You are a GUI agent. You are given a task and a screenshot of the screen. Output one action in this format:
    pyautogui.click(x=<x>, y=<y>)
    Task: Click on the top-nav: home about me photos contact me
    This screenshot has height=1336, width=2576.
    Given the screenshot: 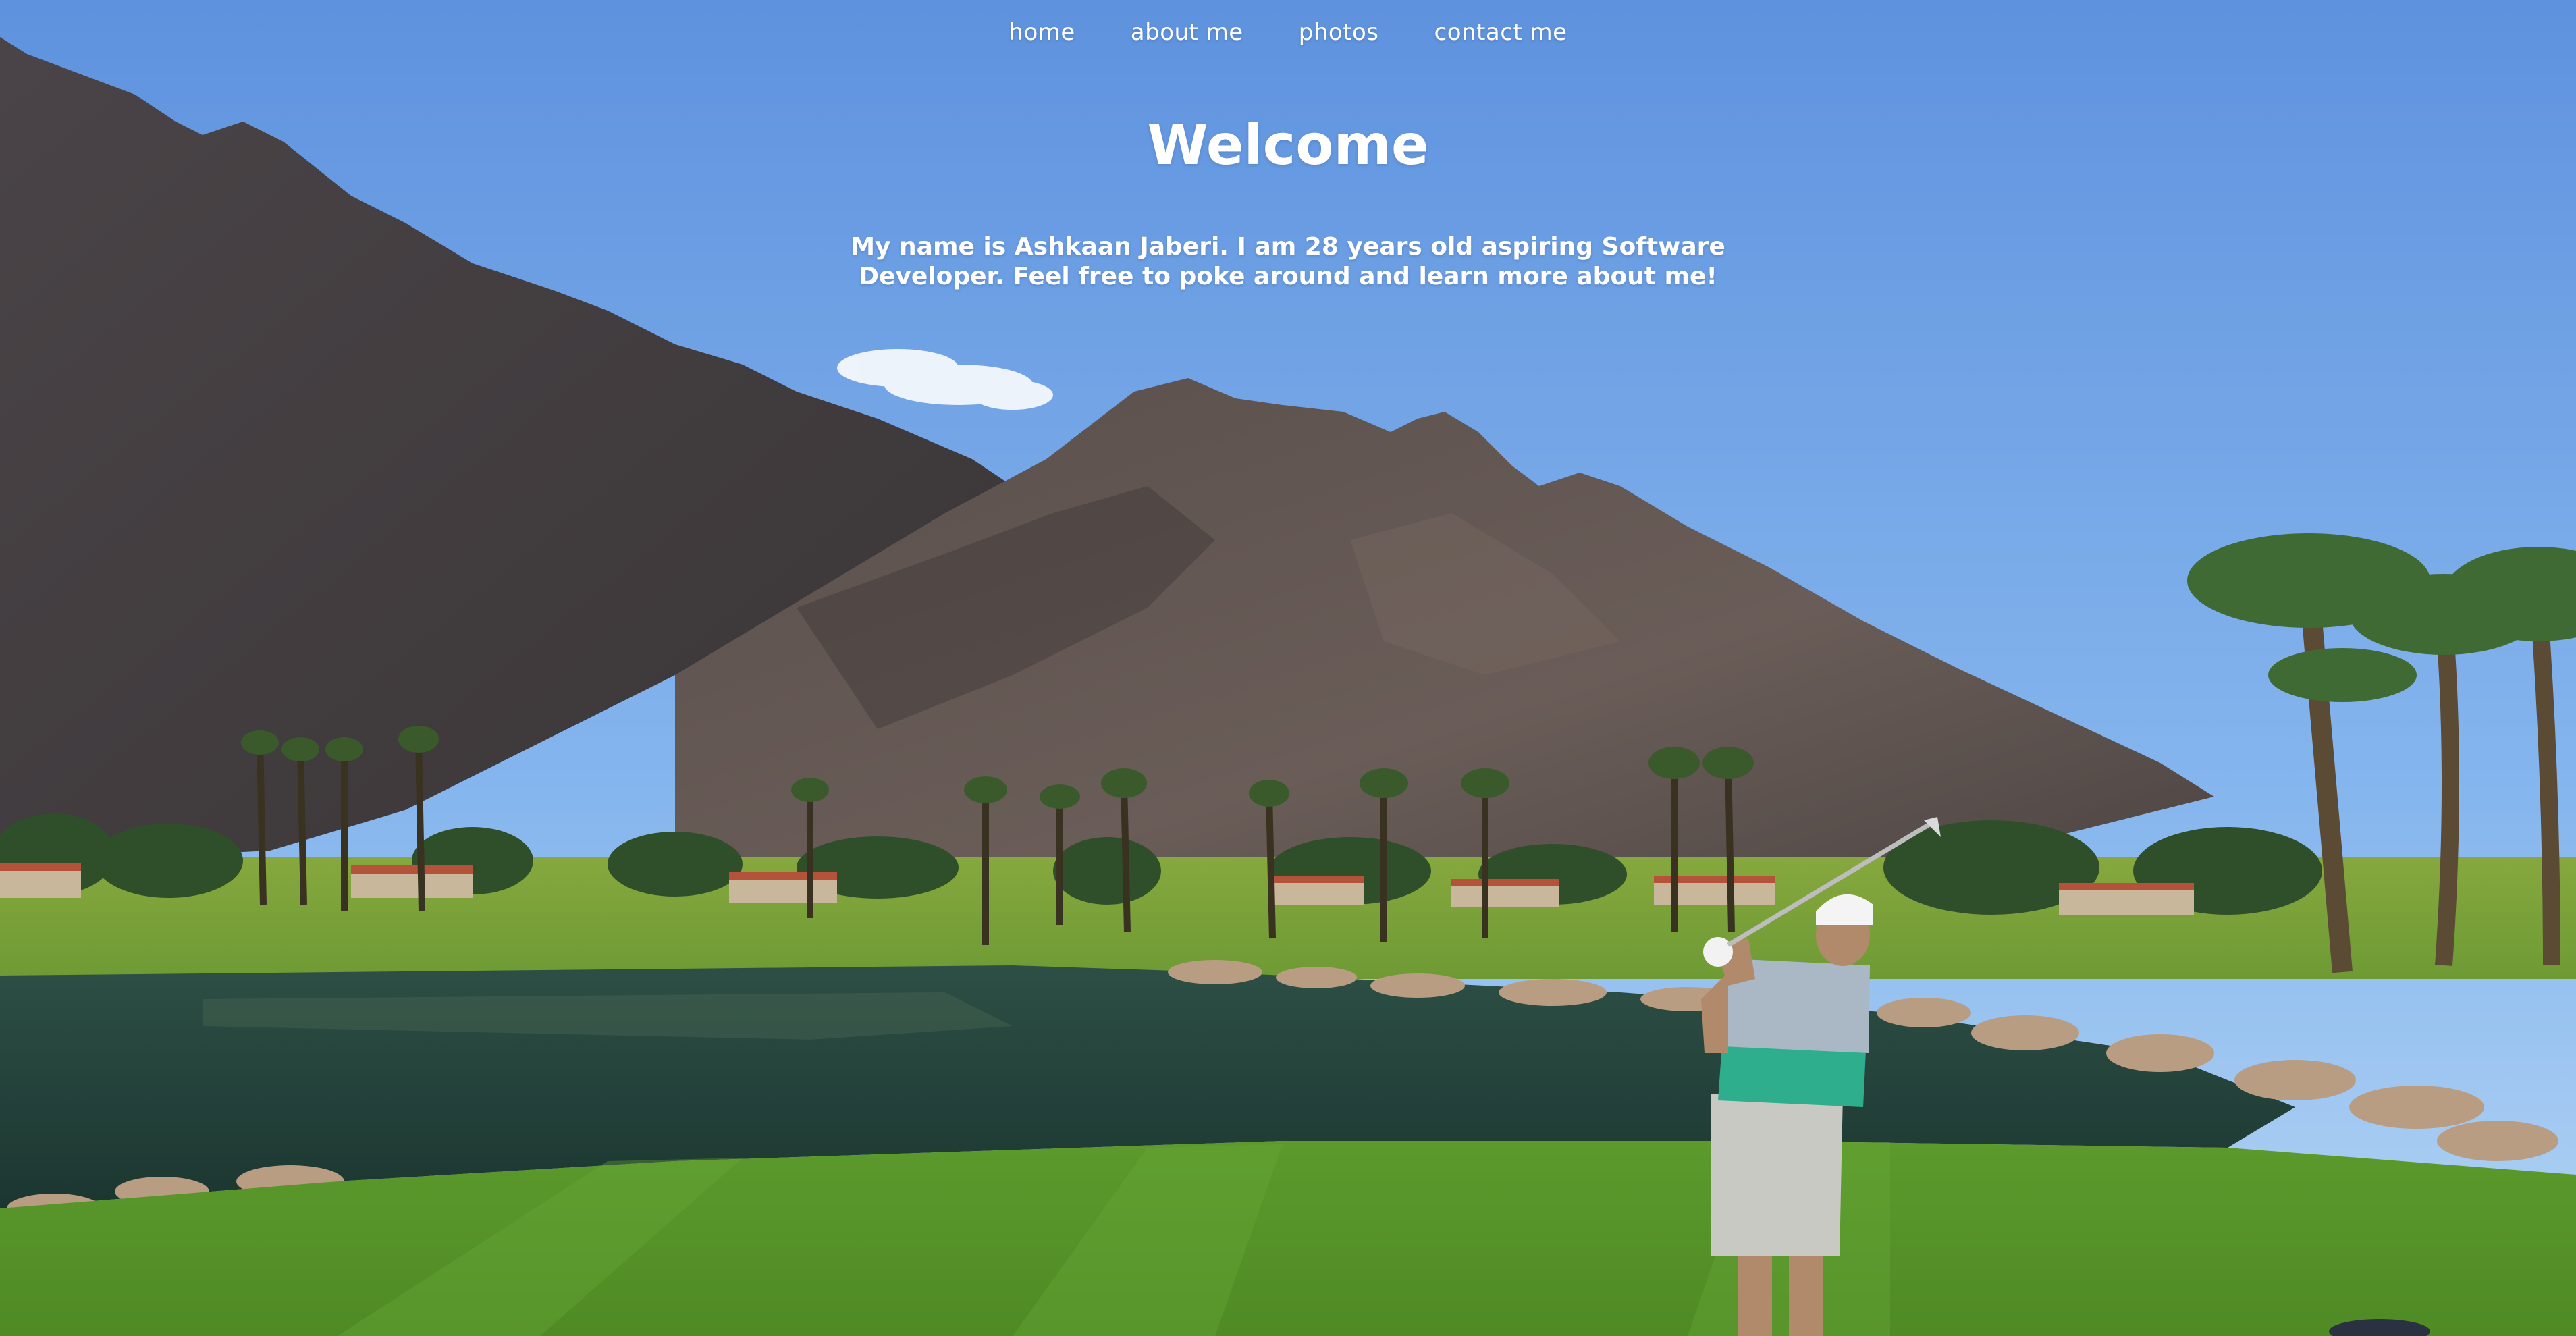 What is the action you would take?
    pyautogui.click(x=1288, y=32)
    